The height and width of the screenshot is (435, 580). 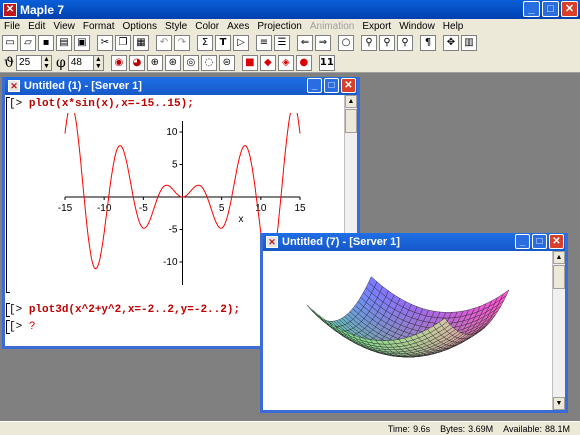 What do you see at coordinates (8, 195) in the screenshot?
I see `execution-group-bracket` at bounding box center [8, 195].